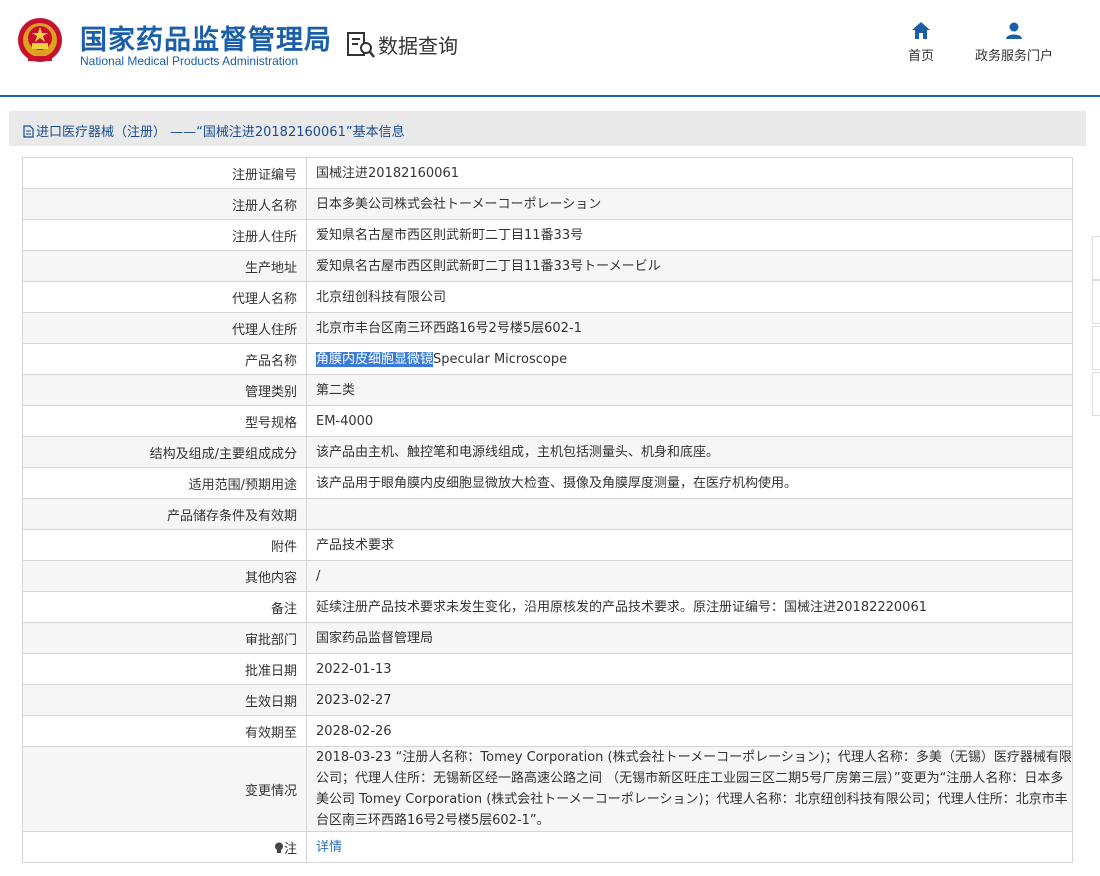 The width and height of the screenshot is (1100, 876). Describe the element at coordinates (689, 359) in the screenshot. I see `product-name-value: 角膜内皮细胞显微镜Specular Microscope` at that location.